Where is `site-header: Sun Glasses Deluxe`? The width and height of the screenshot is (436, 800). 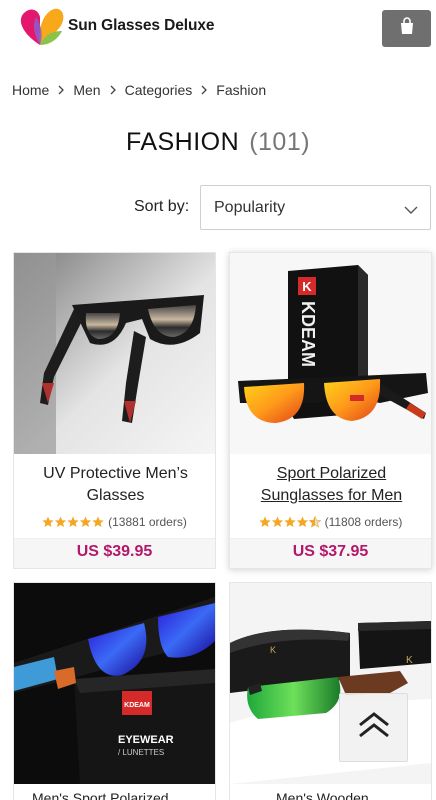
site-header: Sun Glasses Deluxe is located at coordinates (218, 28).